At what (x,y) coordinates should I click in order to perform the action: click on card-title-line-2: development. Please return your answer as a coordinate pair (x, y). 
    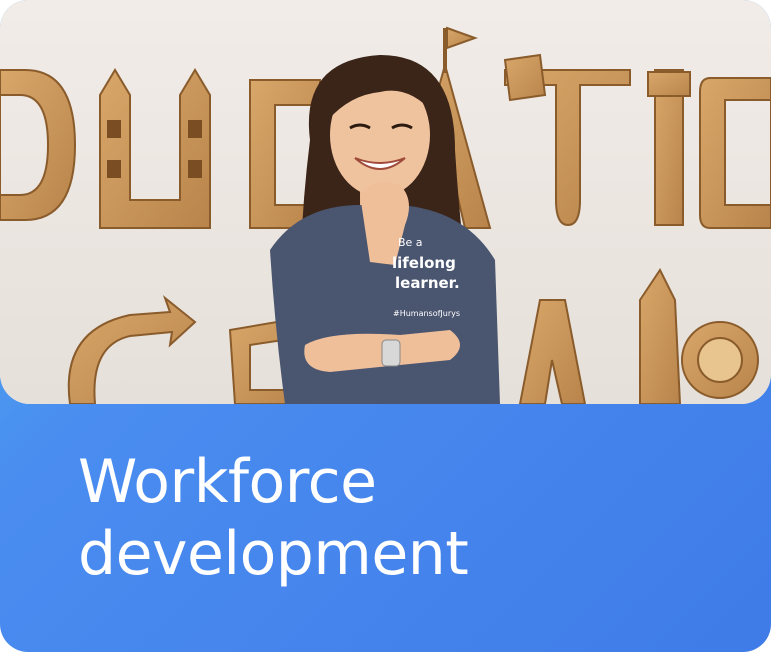
    Looking at the image, I should click on (273, 554).